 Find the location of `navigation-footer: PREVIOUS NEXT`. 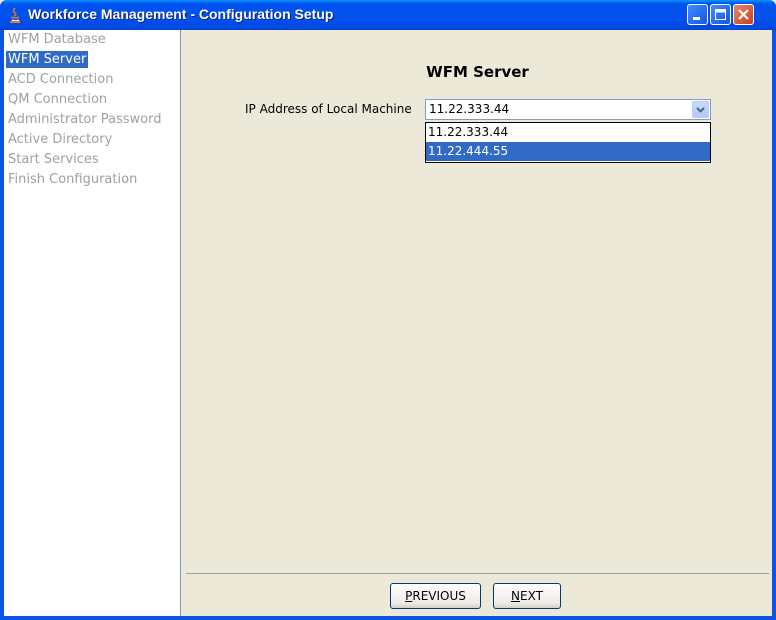

navigation-footer: PREVIOUS NEXT is located at coordinates (477, 593).